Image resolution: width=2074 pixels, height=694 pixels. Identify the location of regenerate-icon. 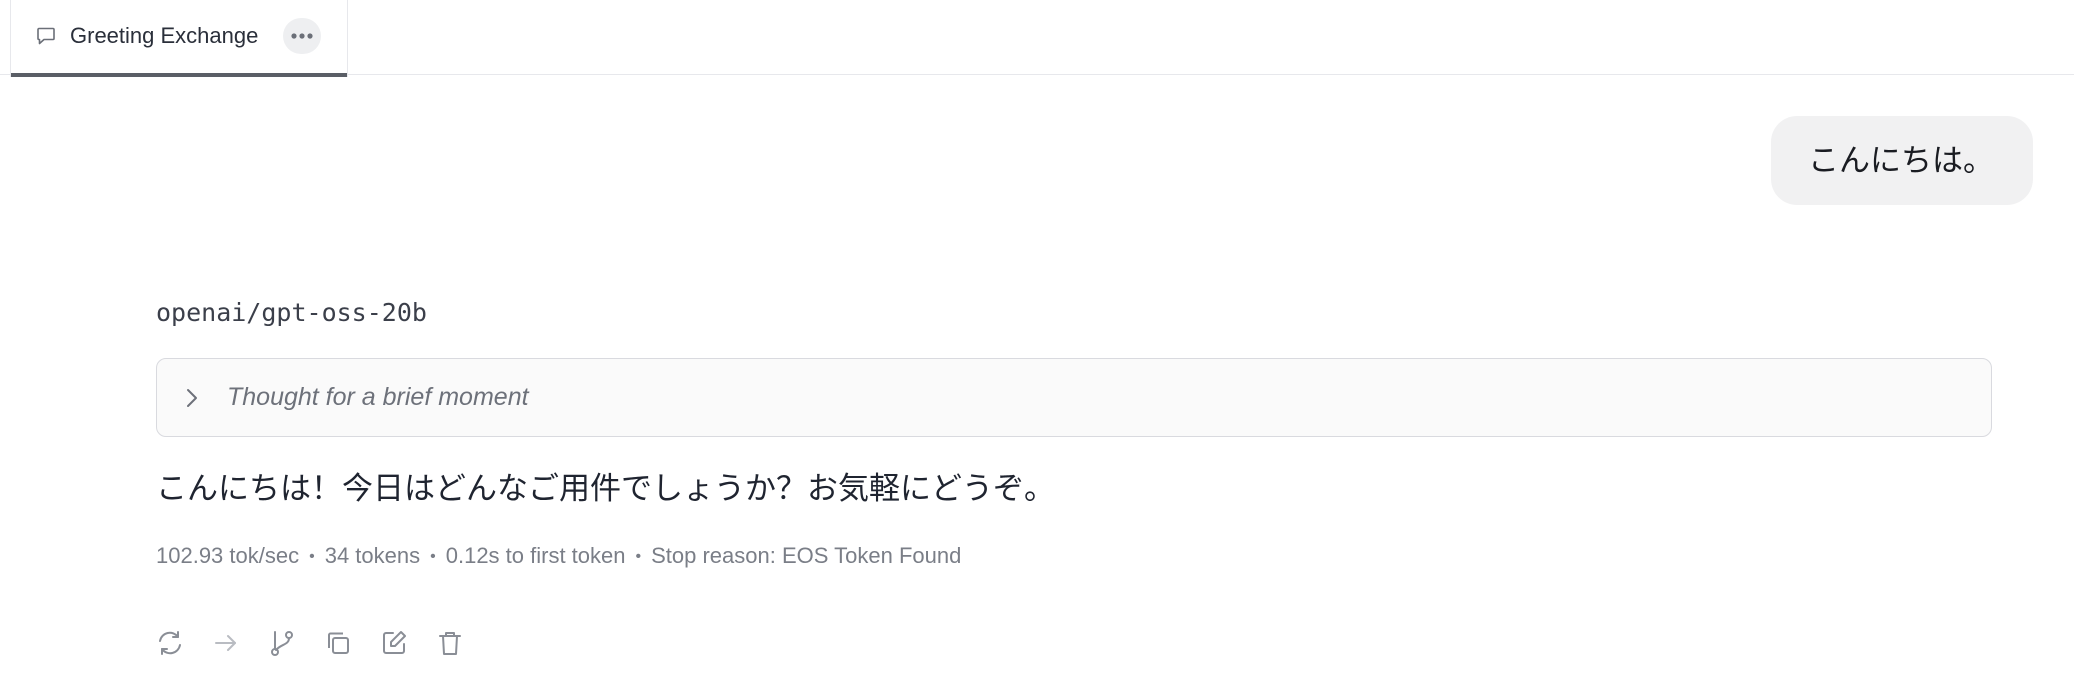
(170, 643).